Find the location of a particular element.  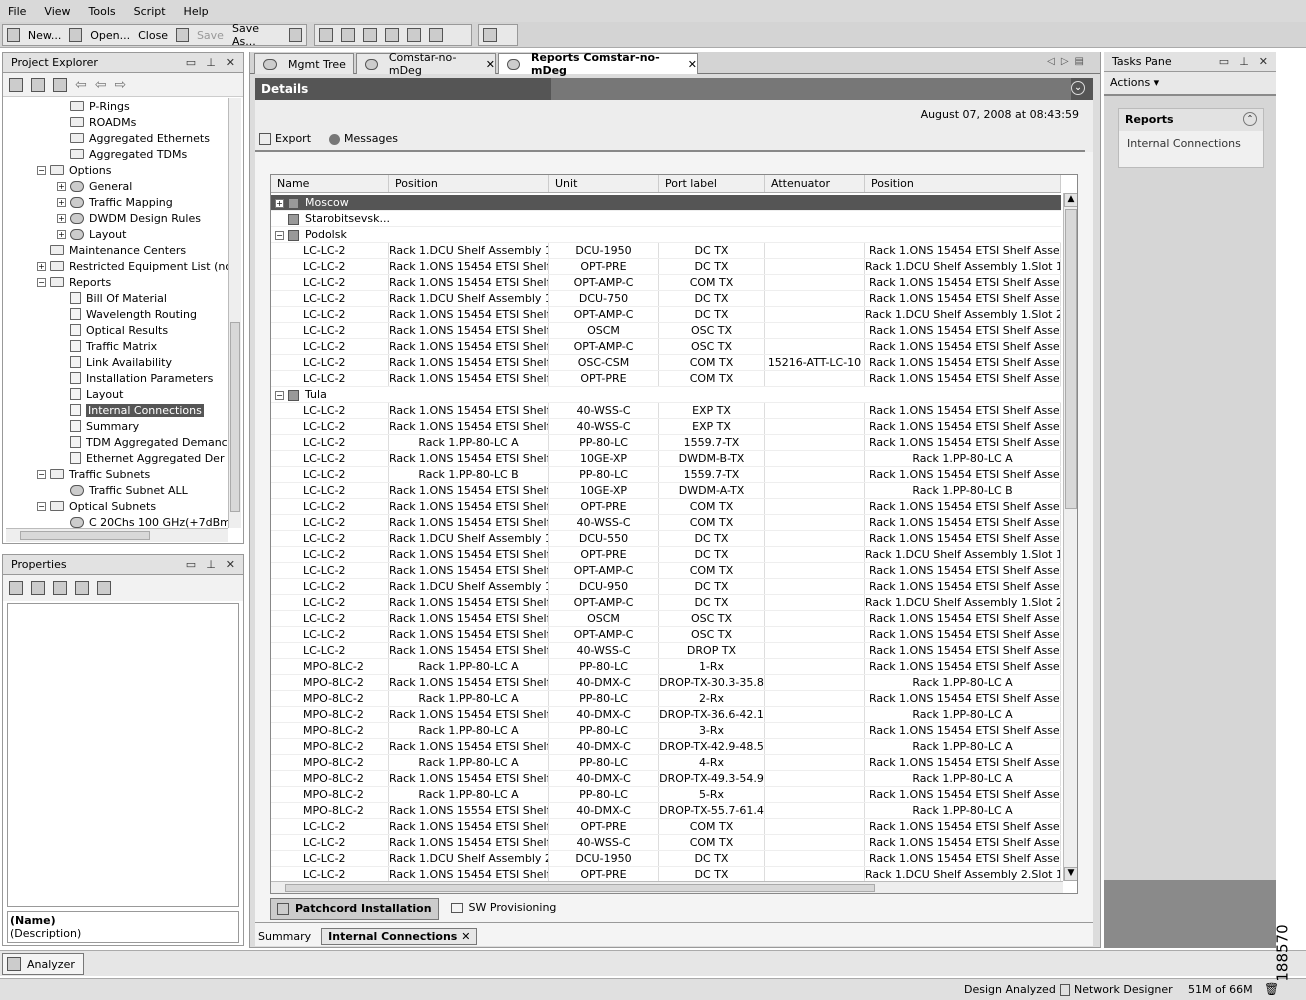

tree-item: Ethernet Aggregated Der is located at coordinates (147, 458).